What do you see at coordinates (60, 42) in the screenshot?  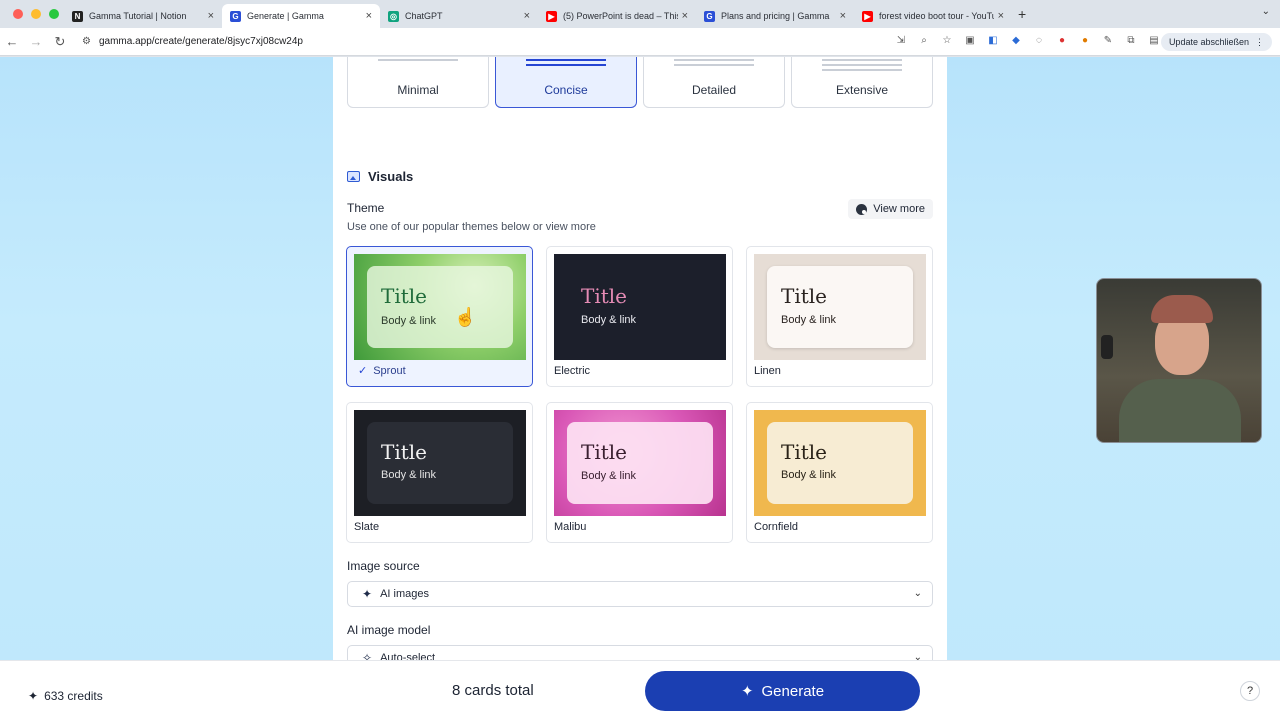 I see `reload-icon: ↻` at bounding box center [60, 42].